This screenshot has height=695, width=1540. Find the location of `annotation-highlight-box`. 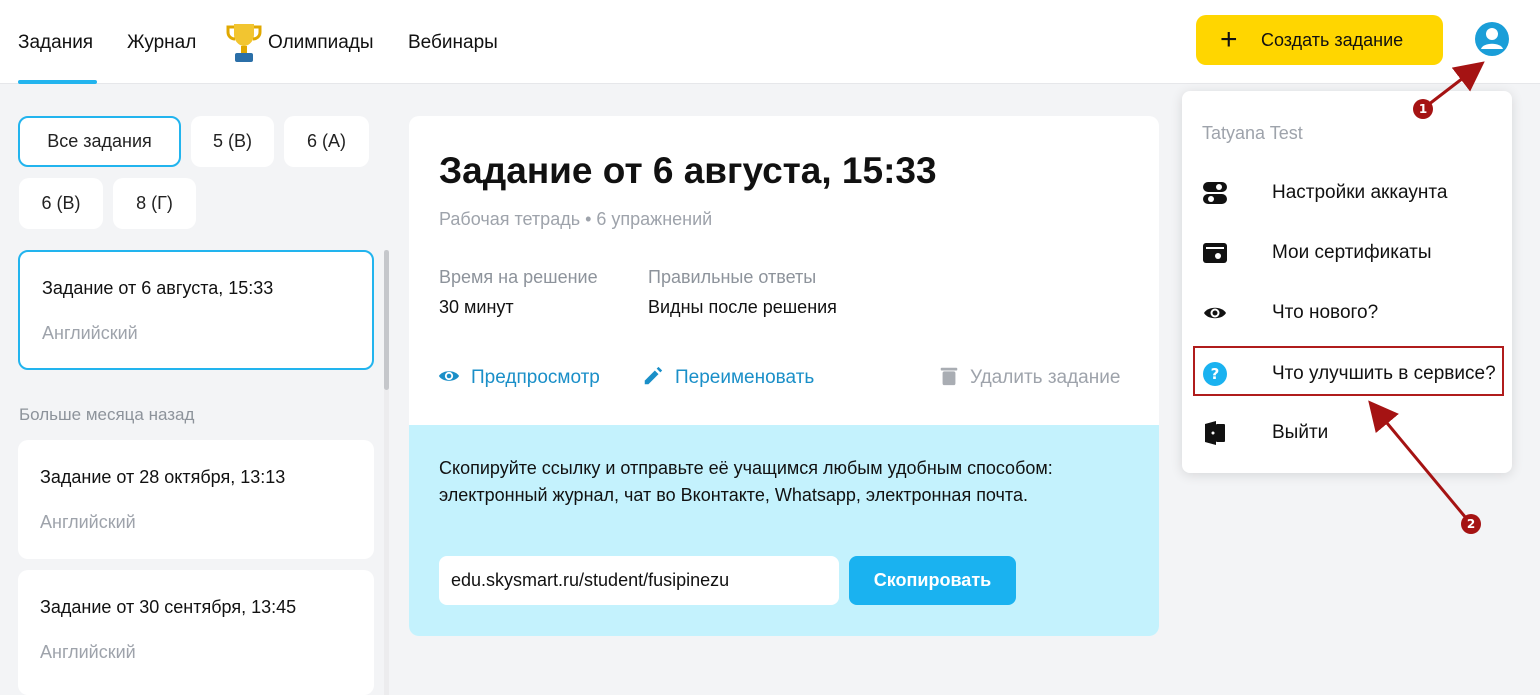

annotation-highlight-box is located at coordinates (1348, 371).